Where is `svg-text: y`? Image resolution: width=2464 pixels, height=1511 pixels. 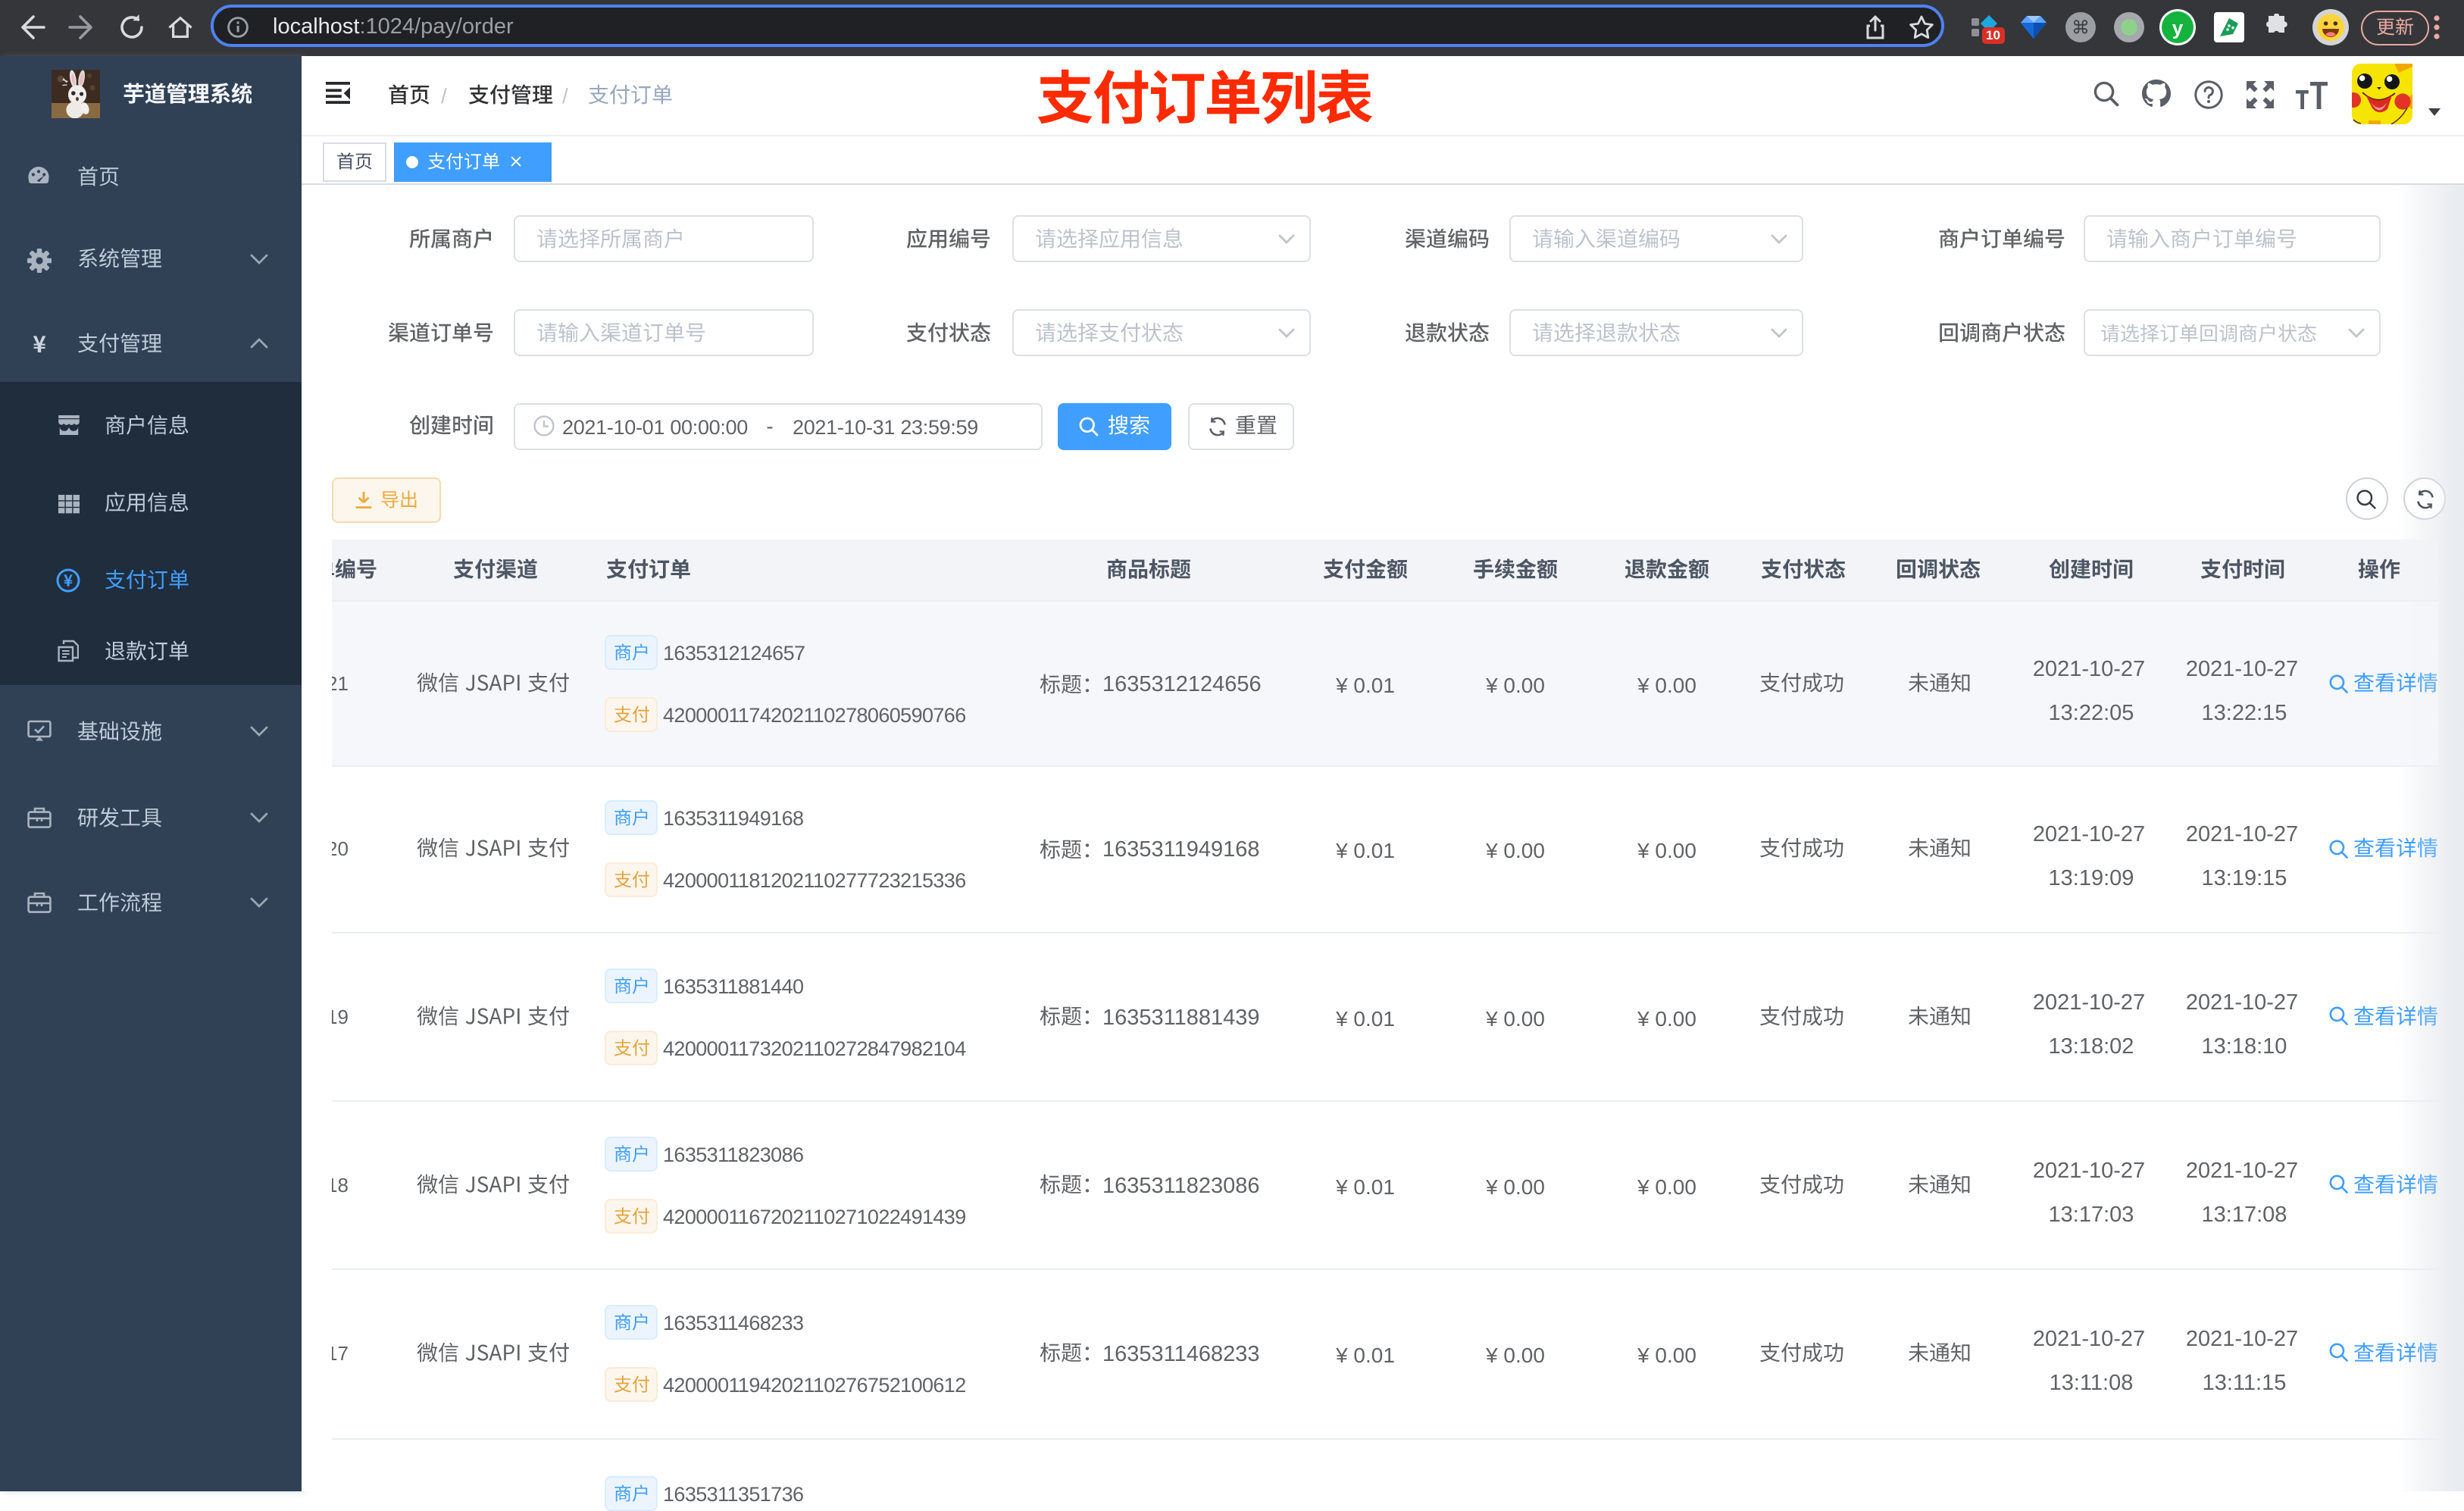
svg-text: y is located at coordinates (2178, 28).